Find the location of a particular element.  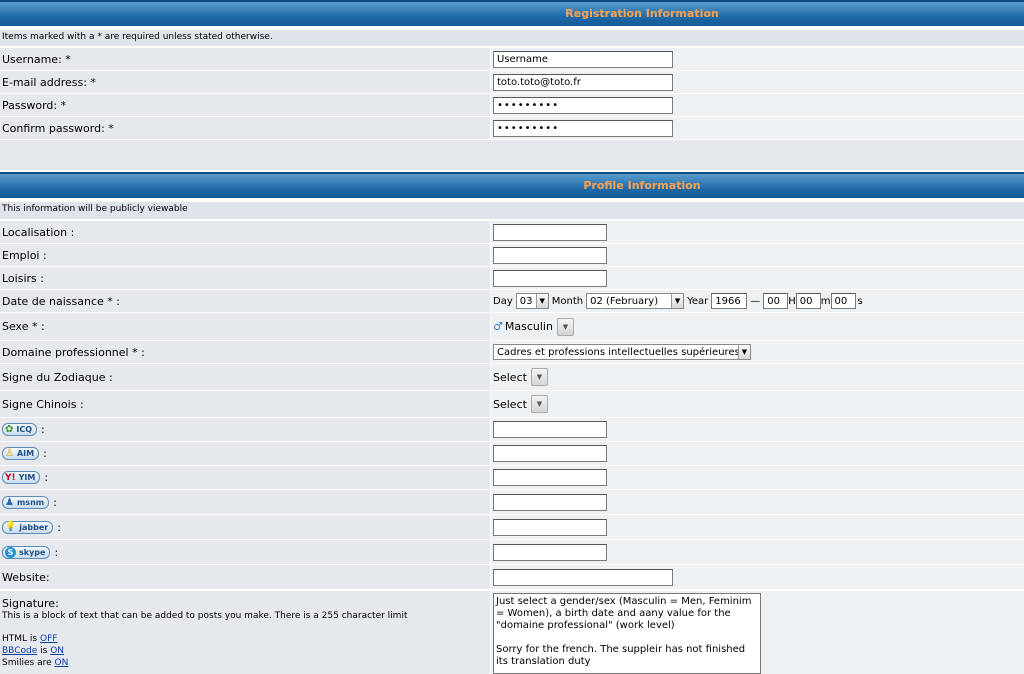

year-label: Year is located at coordinates (698, 301).